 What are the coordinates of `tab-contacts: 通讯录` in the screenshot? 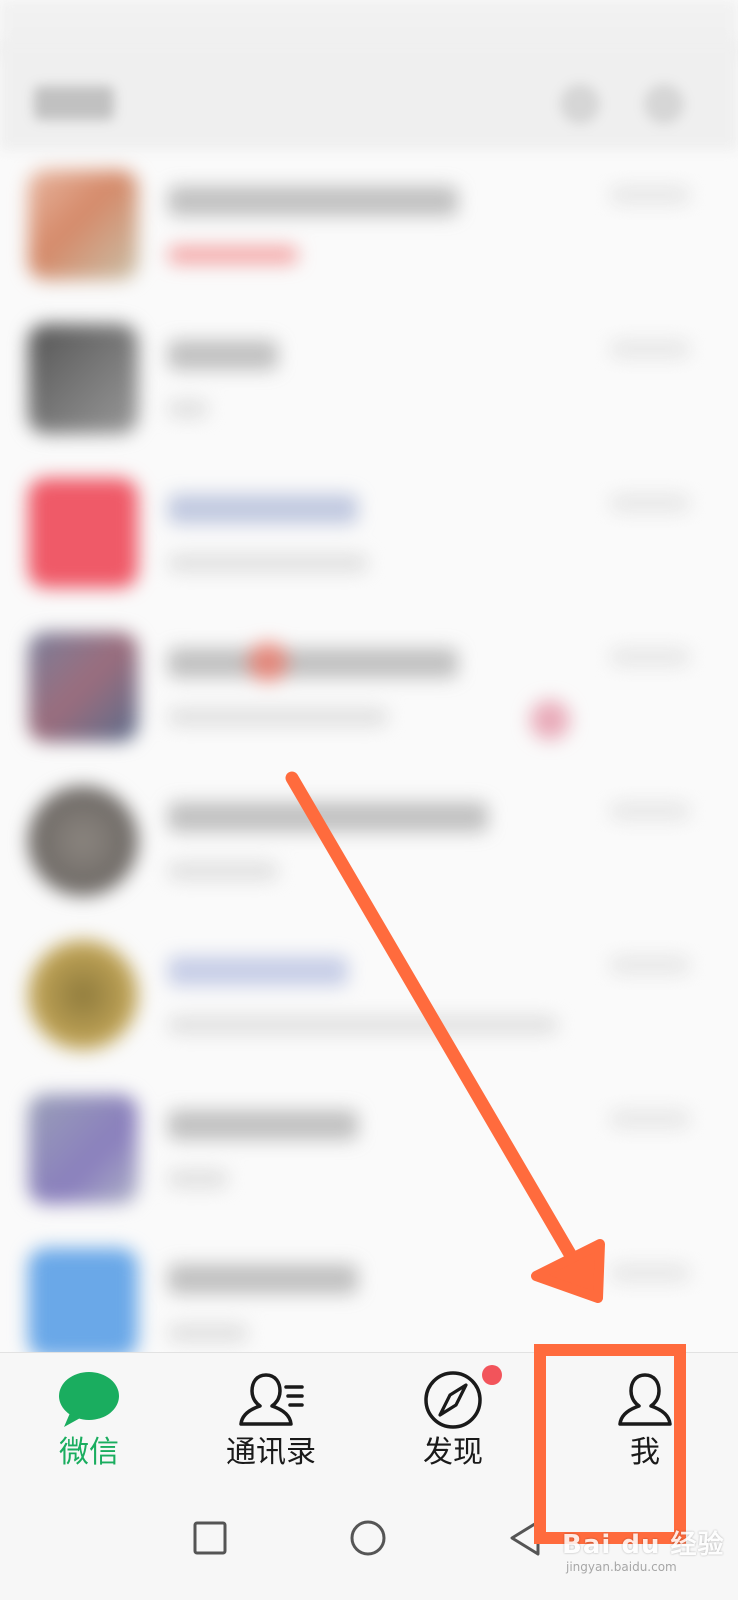 It's located at (271, 1418).